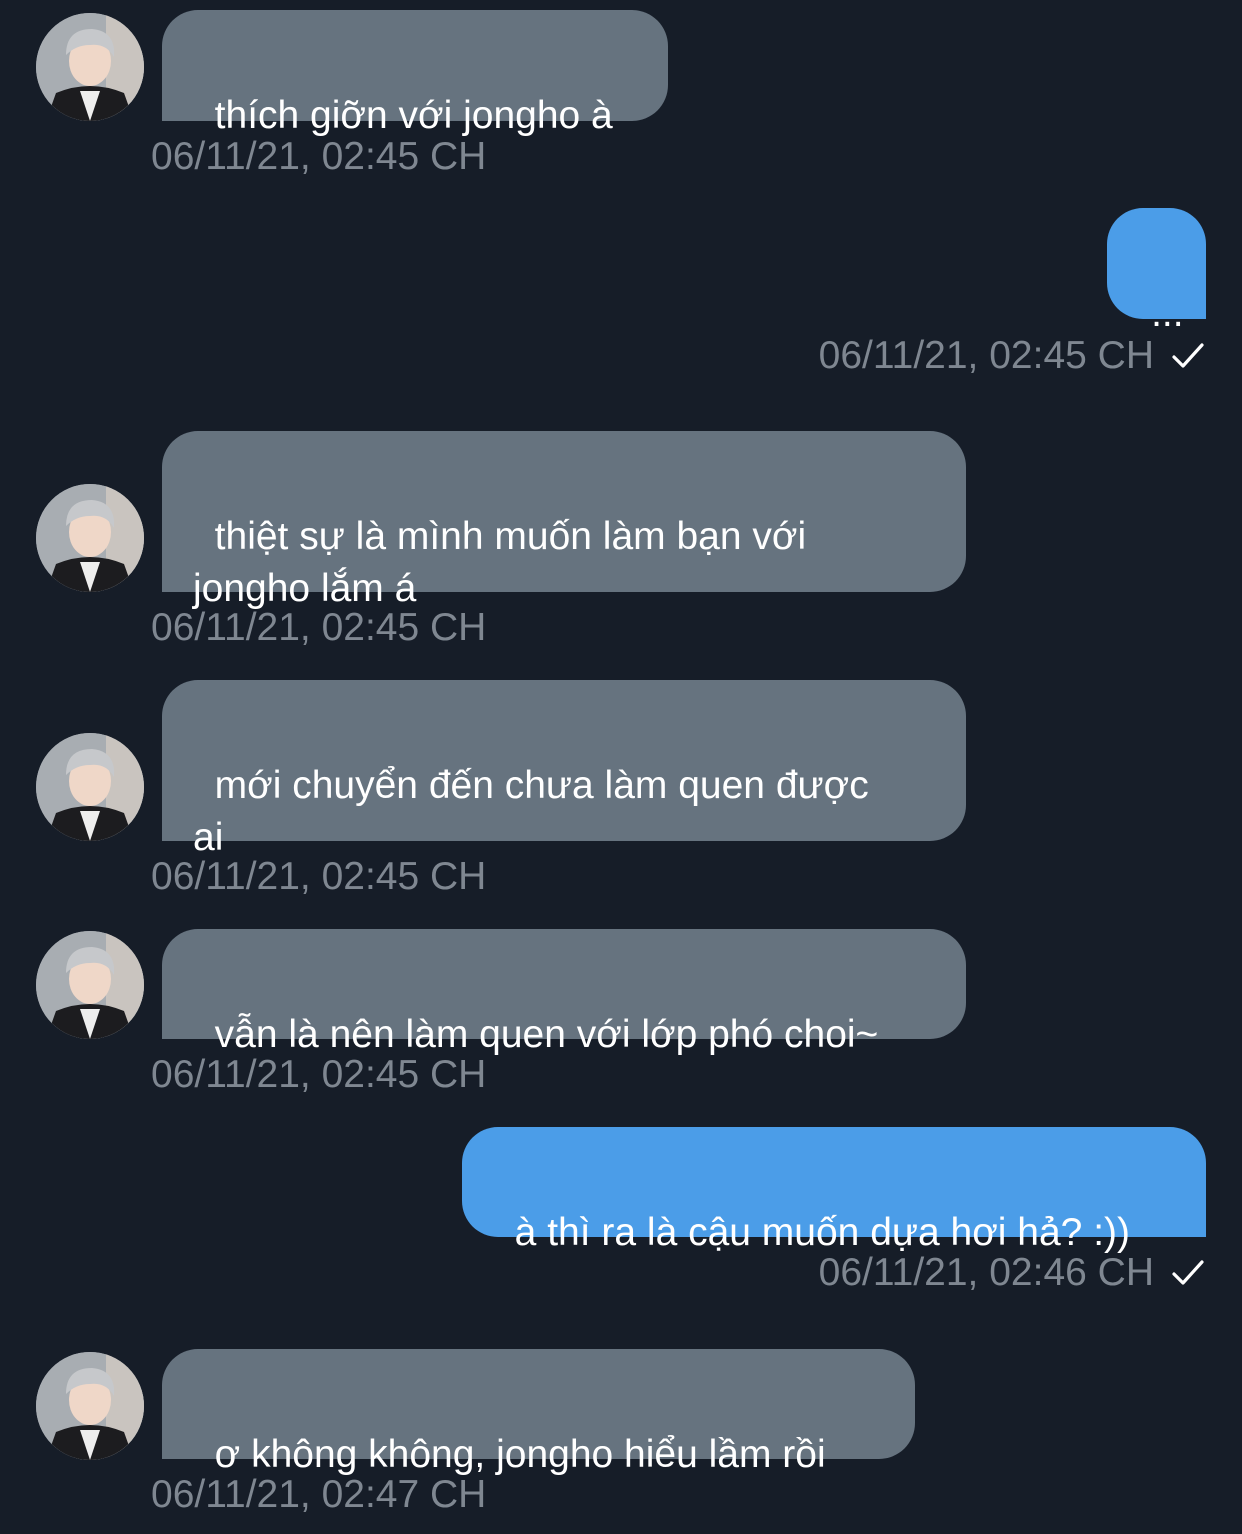  What do you see at coordinates (834, 1190) in the screenshot?
I see `outgoing-message-bubble: à thì ra là cậu muốn dựa hơi hả? :))` at bounding box center [834, 1190].